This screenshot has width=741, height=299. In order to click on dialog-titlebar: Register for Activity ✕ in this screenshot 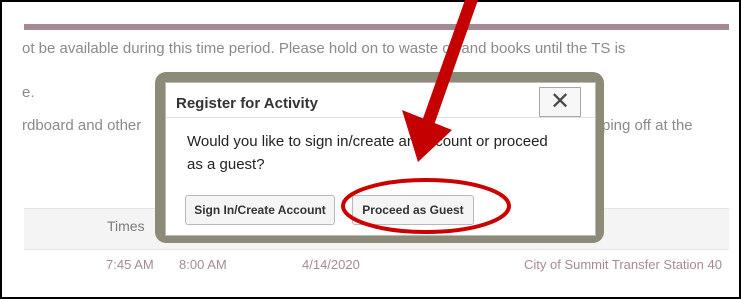, I will do `click(380, 100)`.